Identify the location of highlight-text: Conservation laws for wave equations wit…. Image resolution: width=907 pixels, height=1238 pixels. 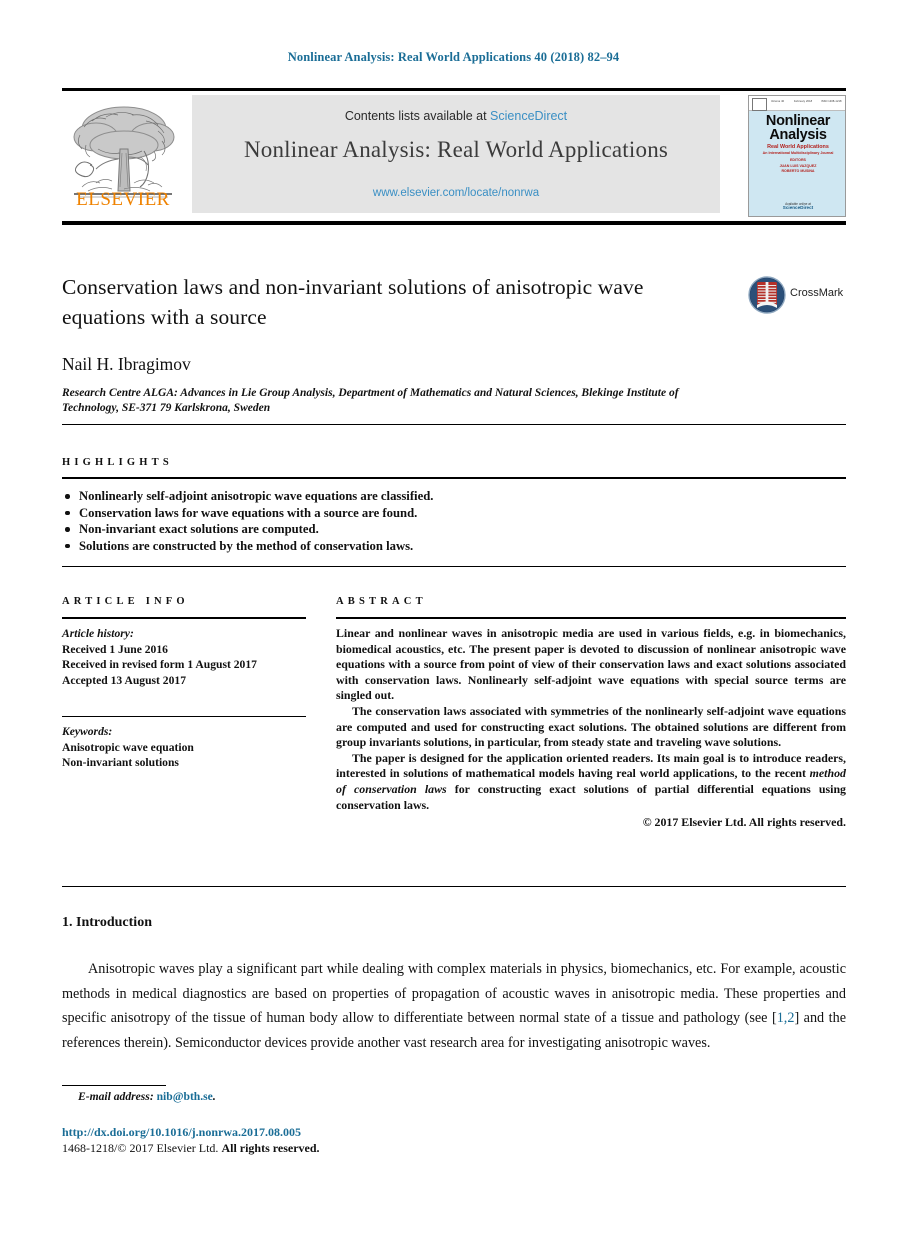
(248, 512).